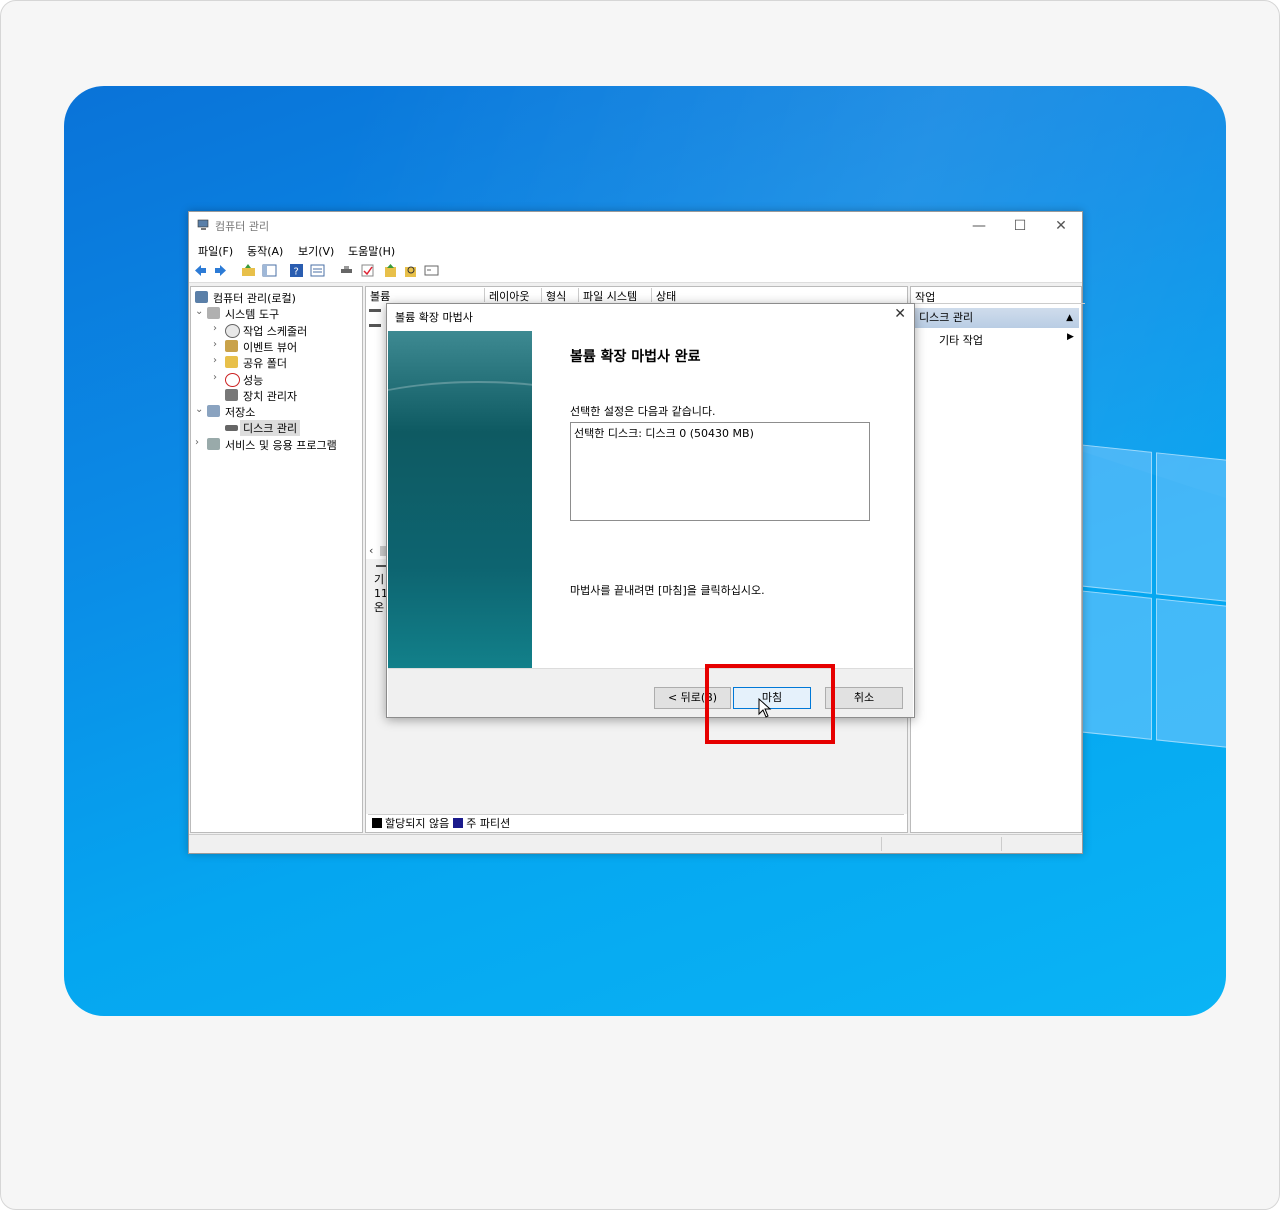 This screenshot has height=1210, width=1280. I want to click on forward-arrow-icon, so click(220, 270).